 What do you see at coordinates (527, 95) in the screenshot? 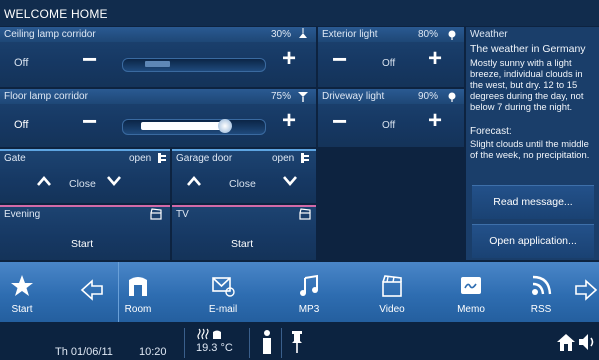
I see `weather-line-4: degrees during the day, not` at bounding box center [527, 95].